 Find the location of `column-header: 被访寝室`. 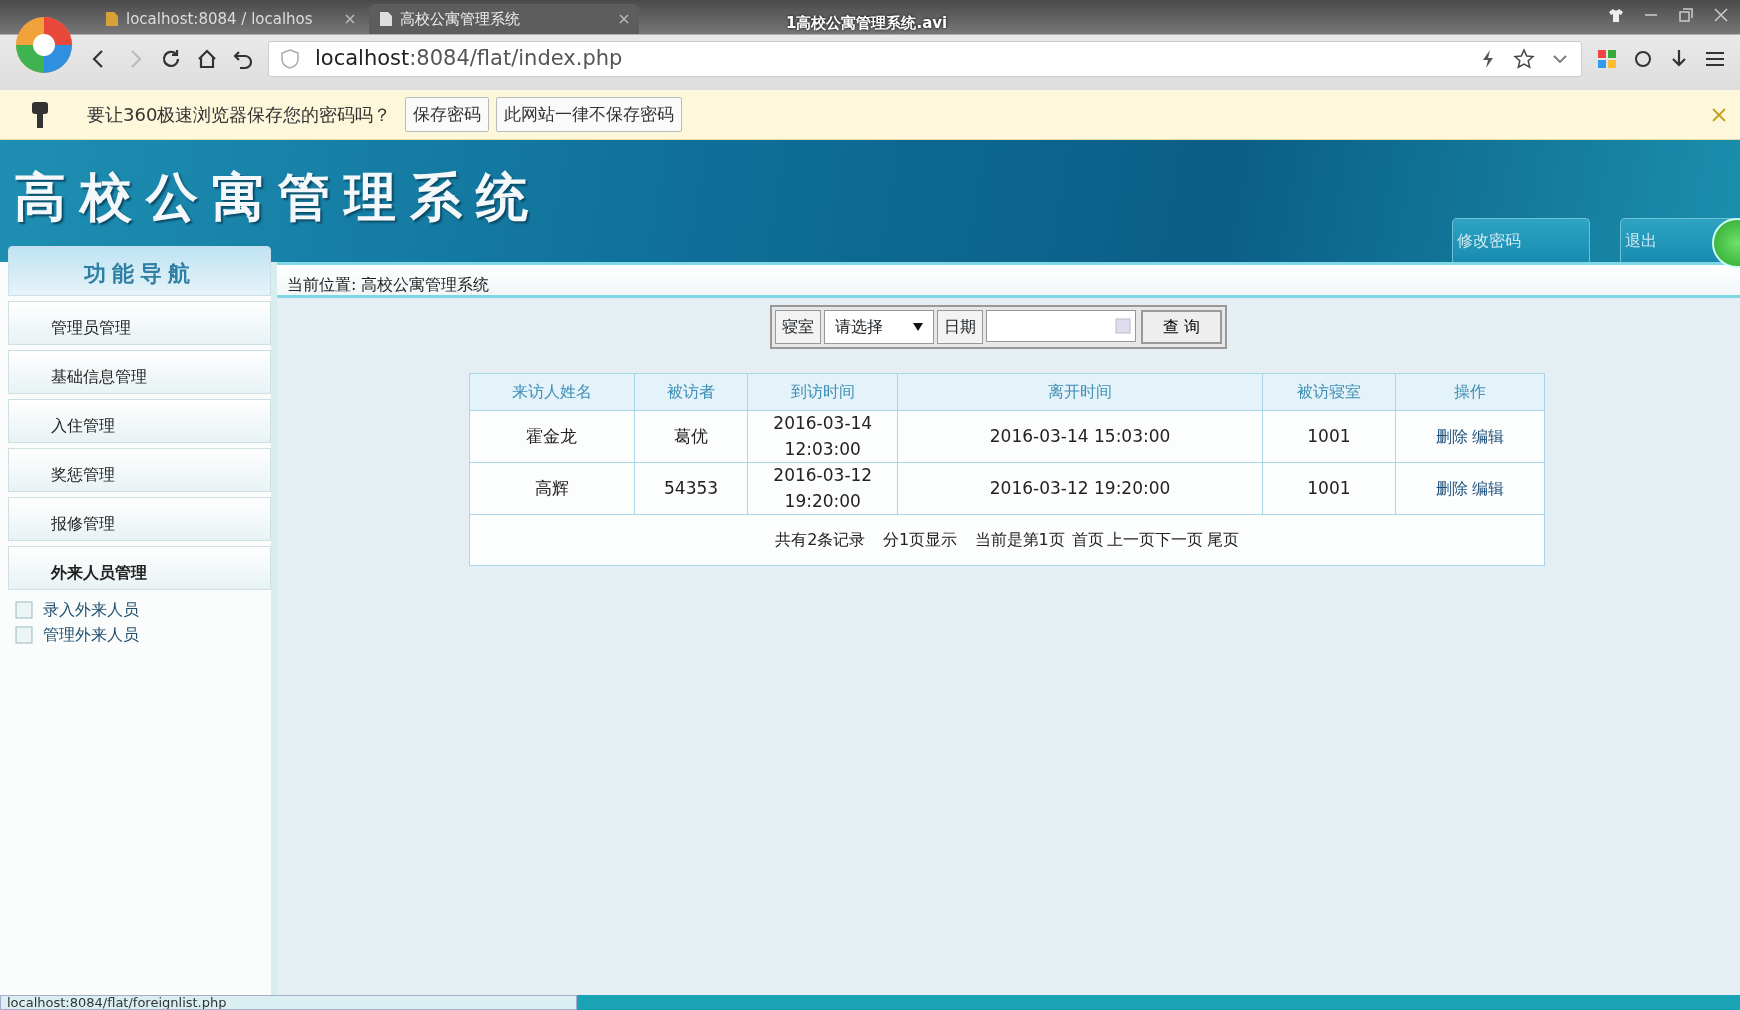

column-header: 被访寝室 is located at coordinates (1329, 392).